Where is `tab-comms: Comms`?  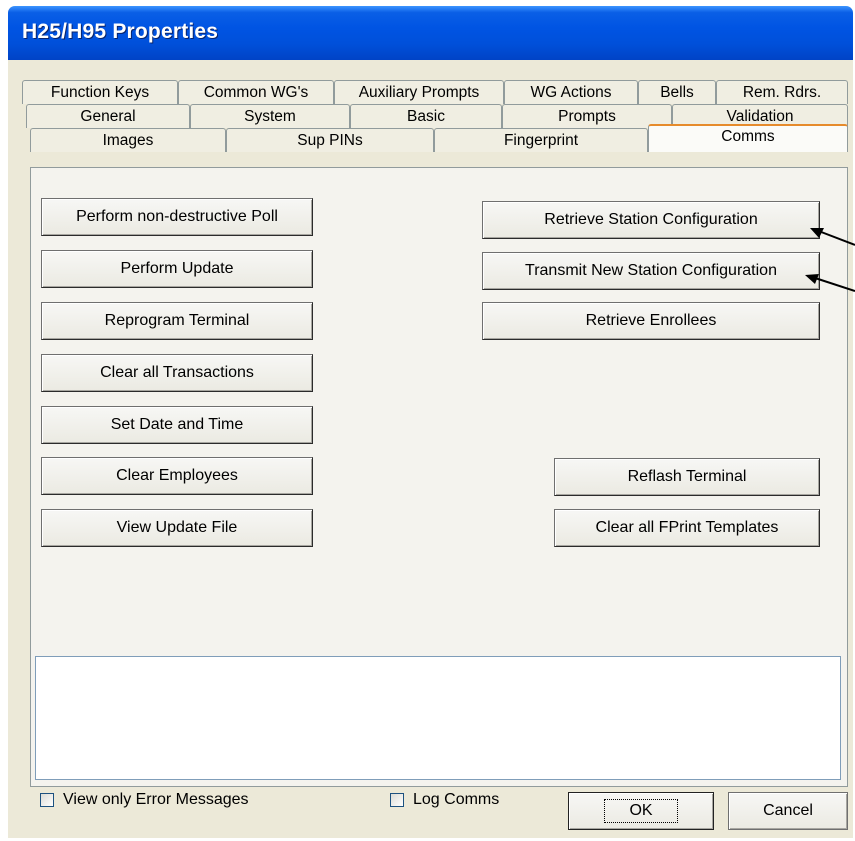
tab-comms: Comms is located at coordinates (748, 138).